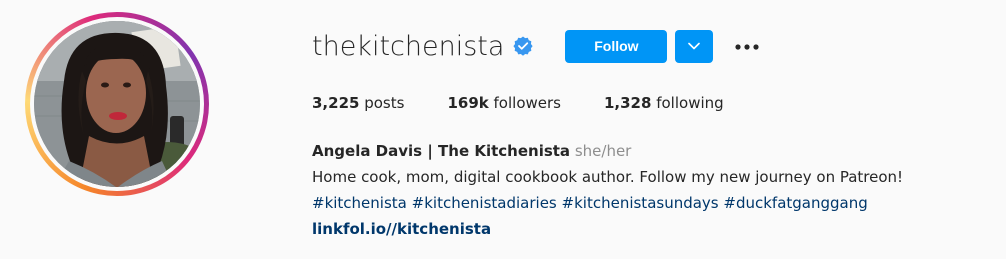 The height and width of the screenshot is (259, 1006). I want to click on more-options-button, so click(747, 46).